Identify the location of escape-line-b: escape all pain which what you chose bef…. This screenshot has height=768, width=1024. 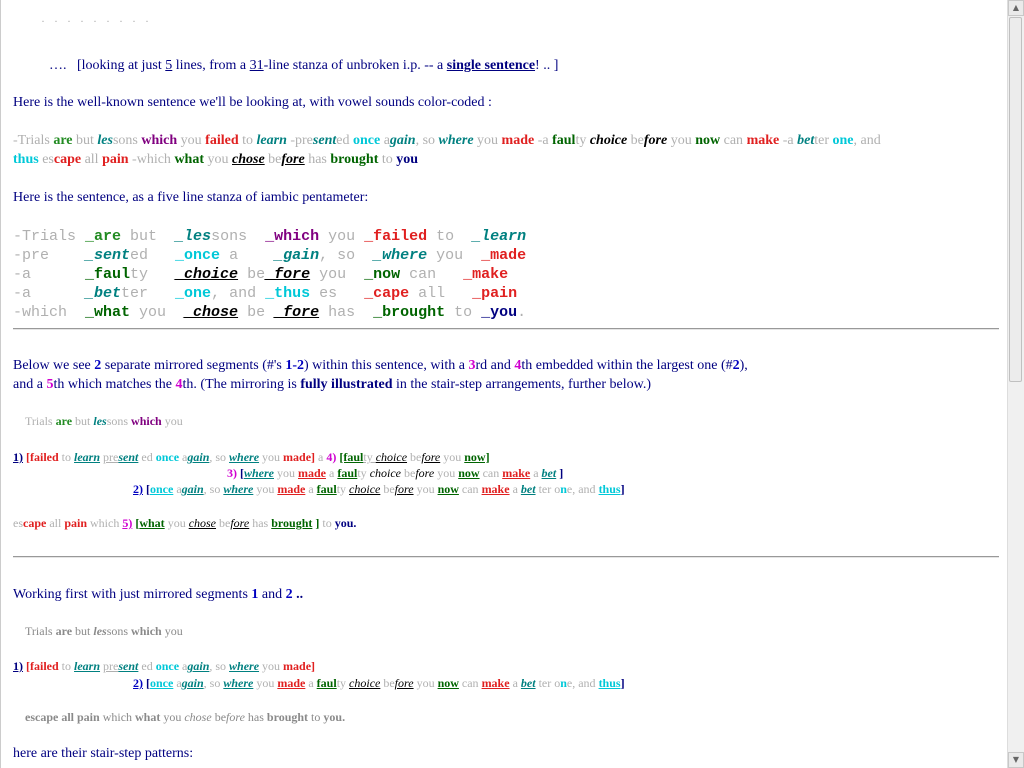
(185, 717).